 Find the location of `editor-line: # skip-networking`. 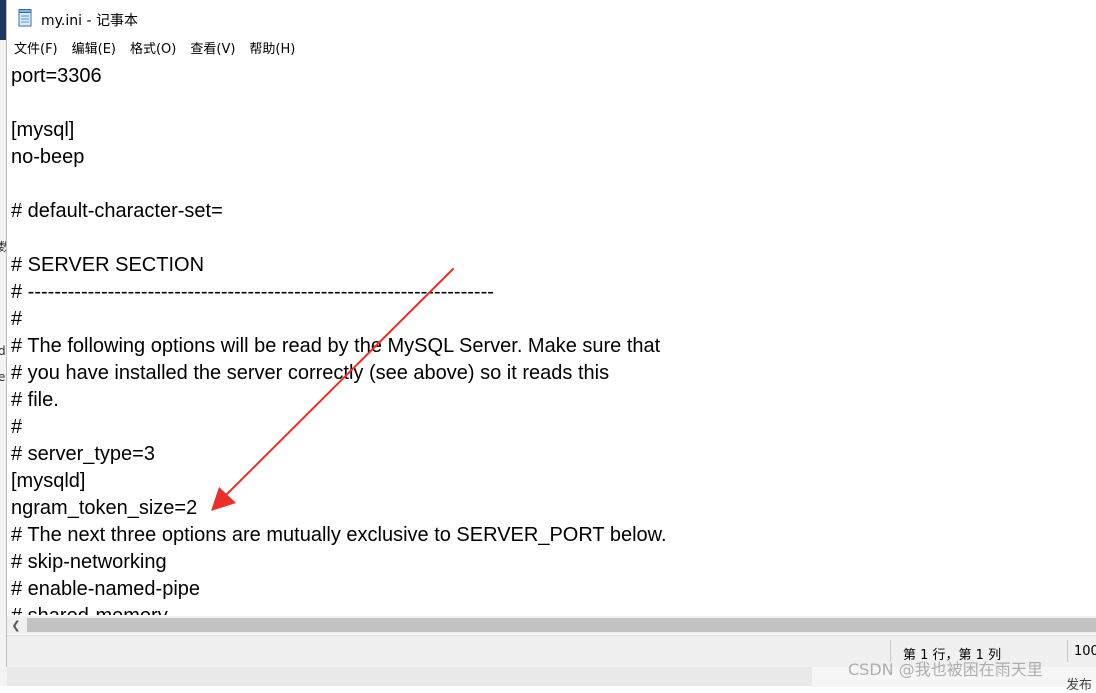

editor-line: # skip-networking is located at coordinates (553, 562).